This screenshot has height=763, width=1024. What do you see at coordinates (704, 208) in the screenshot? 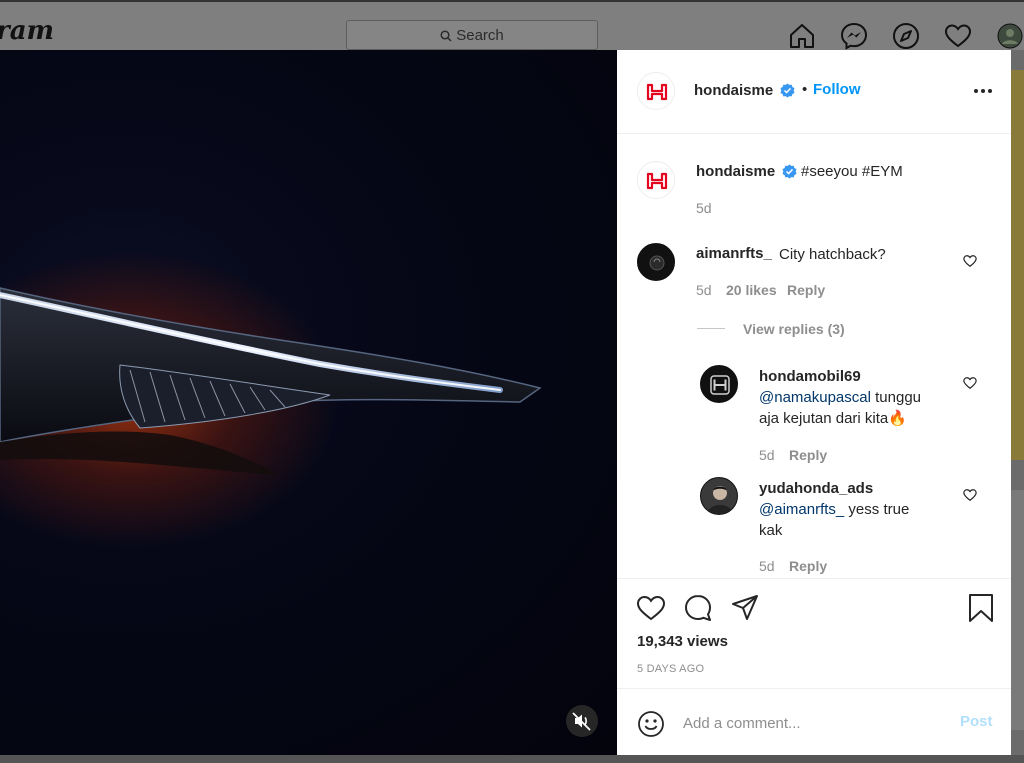
I see `caption-time: 5d` at bounding box center [704, 208].